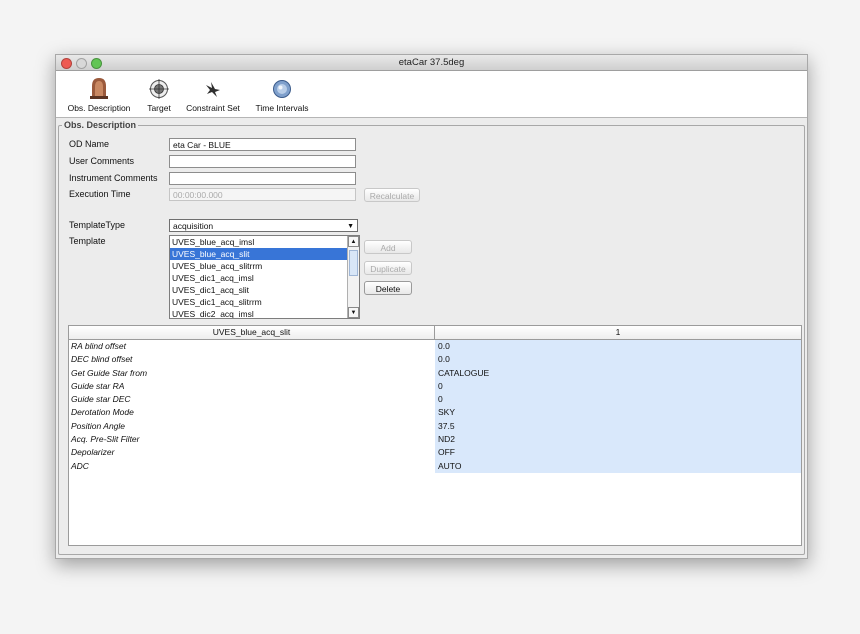 This screenshot has height=634, width=860. I want to click on template-type-label: TemplateType, so click(97, 225).